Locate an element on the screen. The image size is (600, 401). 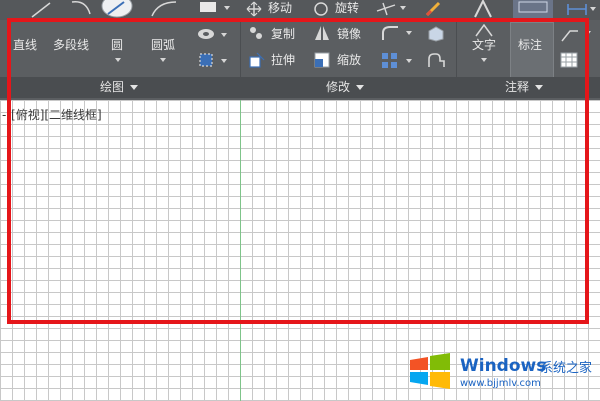
move-label: 移动 is located at coordinates (280, 8).